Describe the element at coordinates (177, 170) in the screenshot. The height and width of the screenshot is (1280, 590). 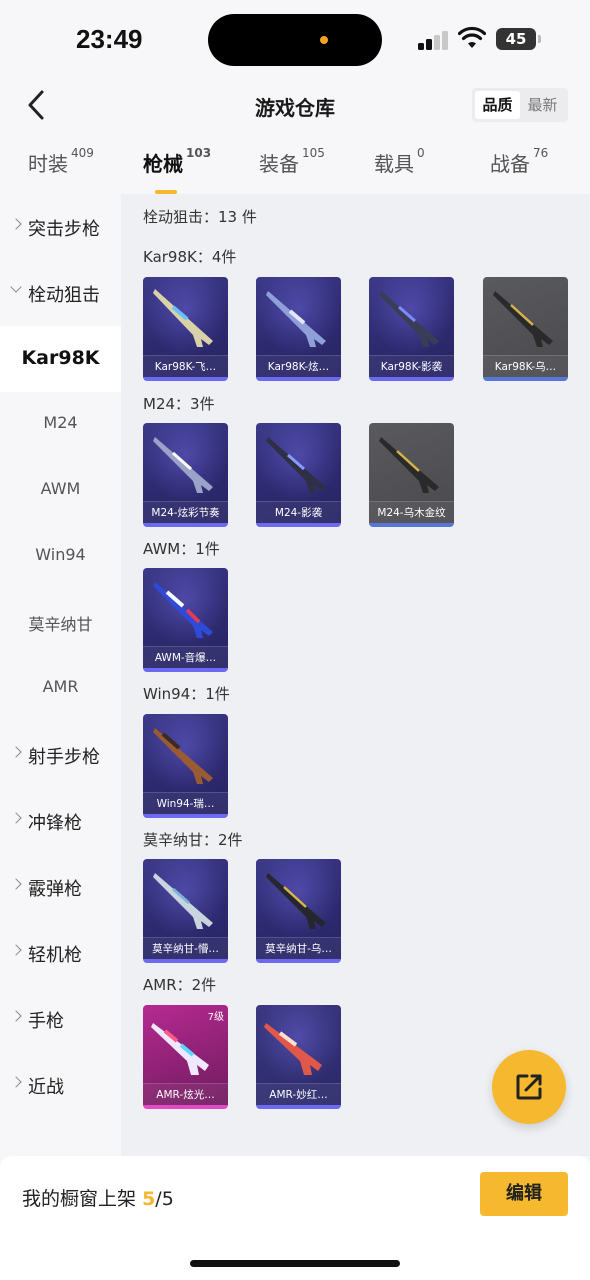
I see `tab-firearms: 枪械 103` at that location.